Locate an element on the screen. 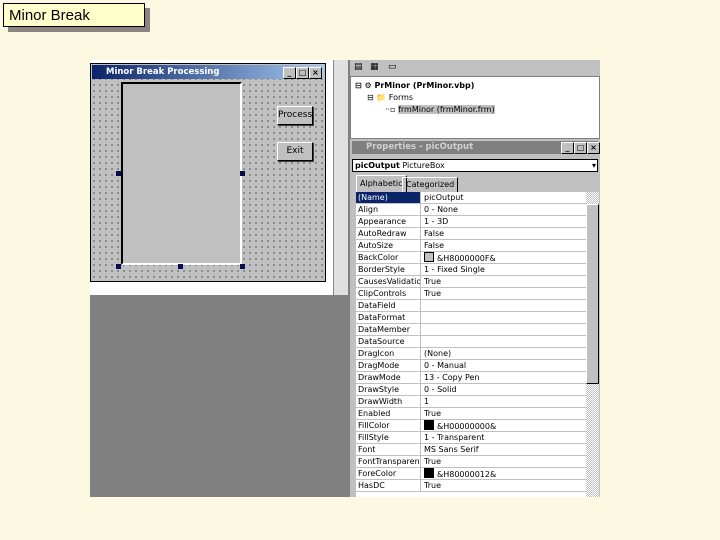 This screenshot has width=720, height=540. property-row: HasDC True is located at coordinates (471, 486).